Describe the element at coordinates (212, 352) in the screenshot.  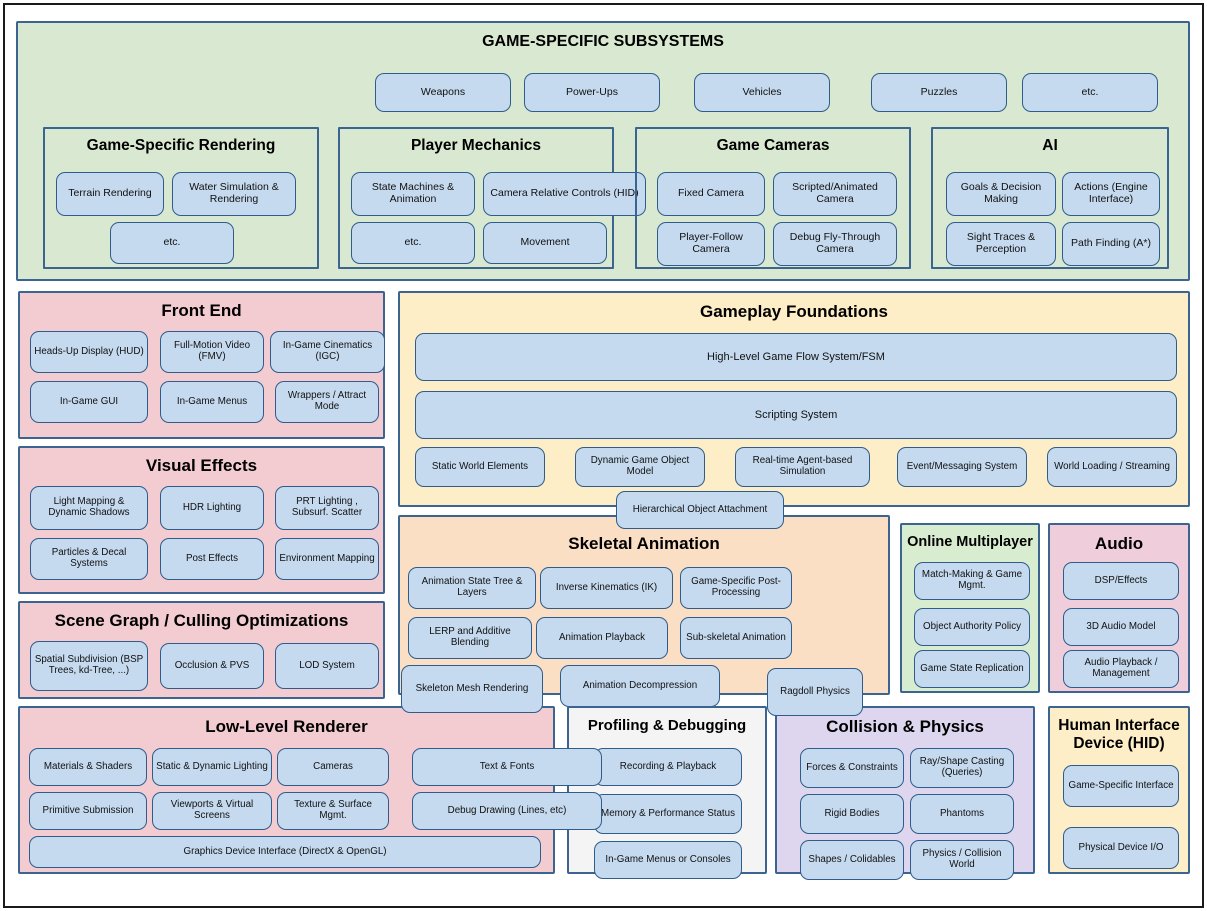
I see `box-full-motion-video: Full-Motion Video (FMV)` at that location.